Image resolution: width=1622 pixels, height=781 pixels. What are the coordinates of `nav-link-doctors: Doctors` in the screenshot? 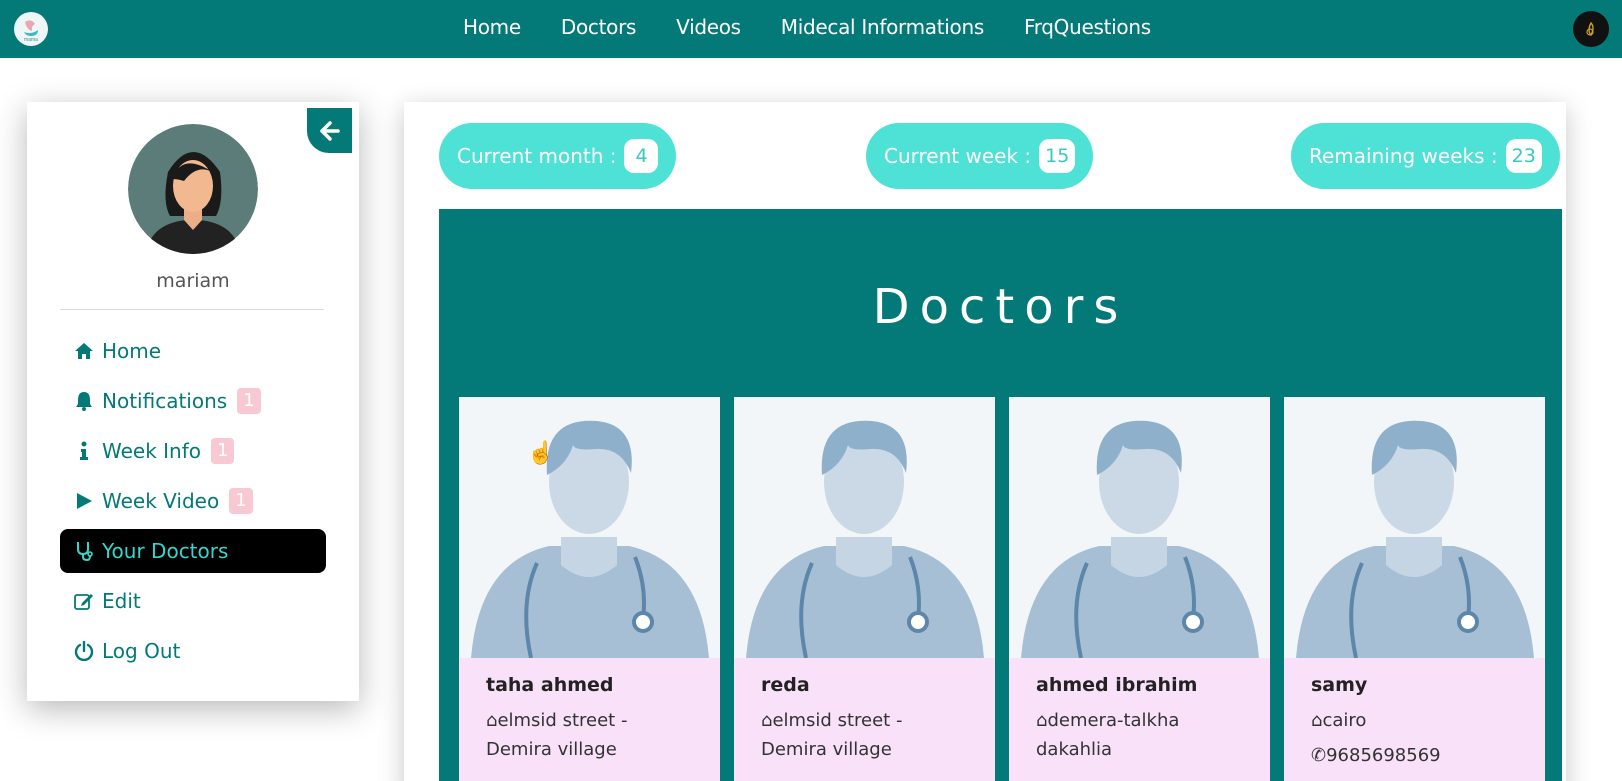 It's located at (599, 27).